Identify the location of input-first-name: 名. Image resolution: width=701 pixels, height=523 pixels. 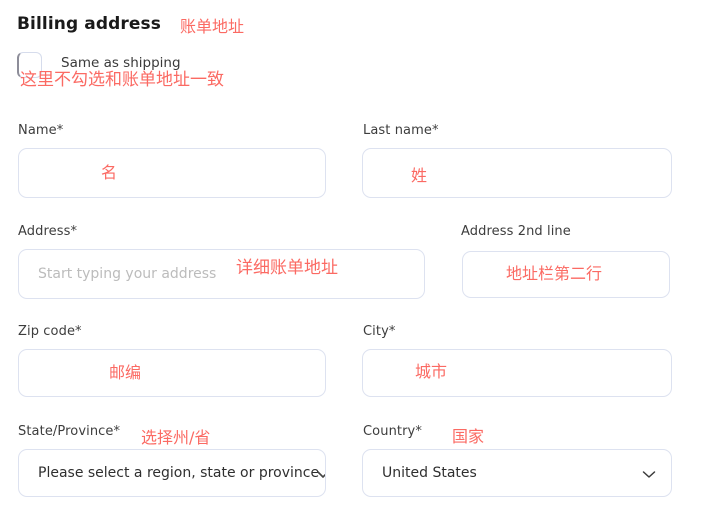
(172, 173).